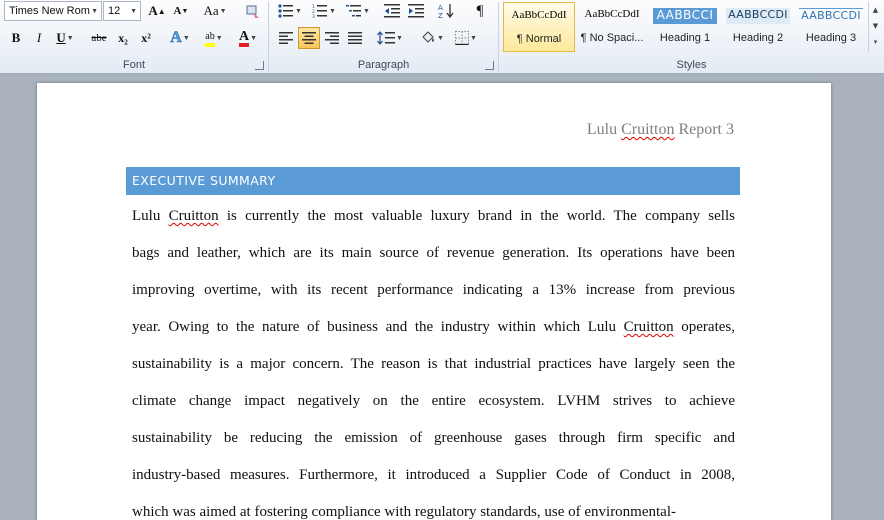 The height and width of the screenshot is (520, 884). I want to click on line-spacing-icon, so click(386, 38).